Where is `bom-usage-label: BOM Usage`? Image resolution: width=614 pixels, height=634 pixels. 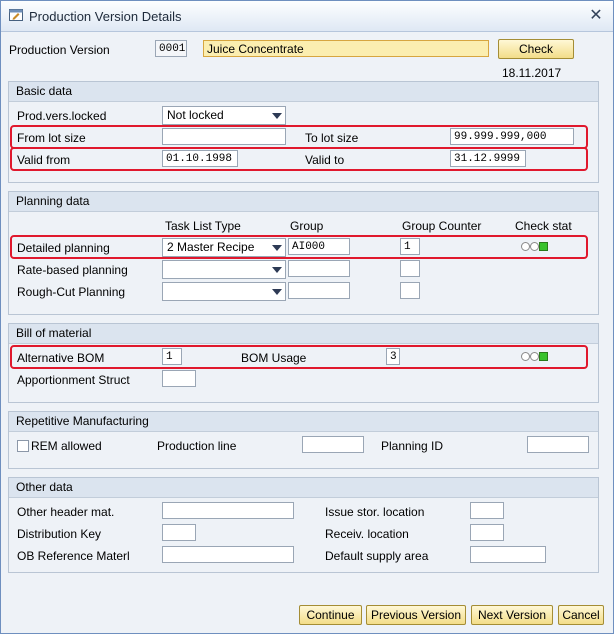
bom-usage-label: BOM Usage is located at coordinates (274, 358).